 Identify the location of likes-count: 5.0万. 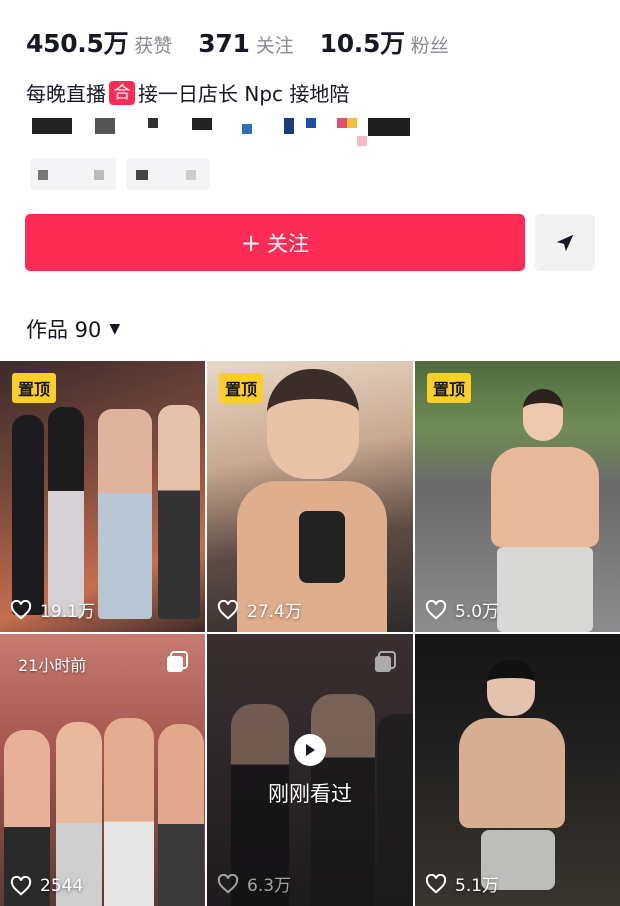
(462, 609).